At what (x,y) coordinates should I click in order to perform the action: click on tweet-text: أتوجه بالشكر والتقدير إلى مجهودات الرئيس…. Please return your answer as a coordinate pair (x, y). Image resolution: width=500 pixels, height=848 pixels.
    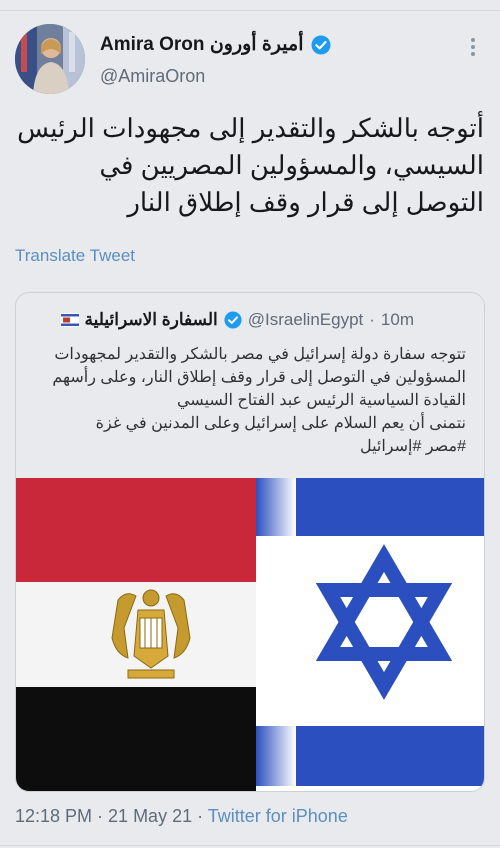
    Looking at the image, I should click on (250, 165).